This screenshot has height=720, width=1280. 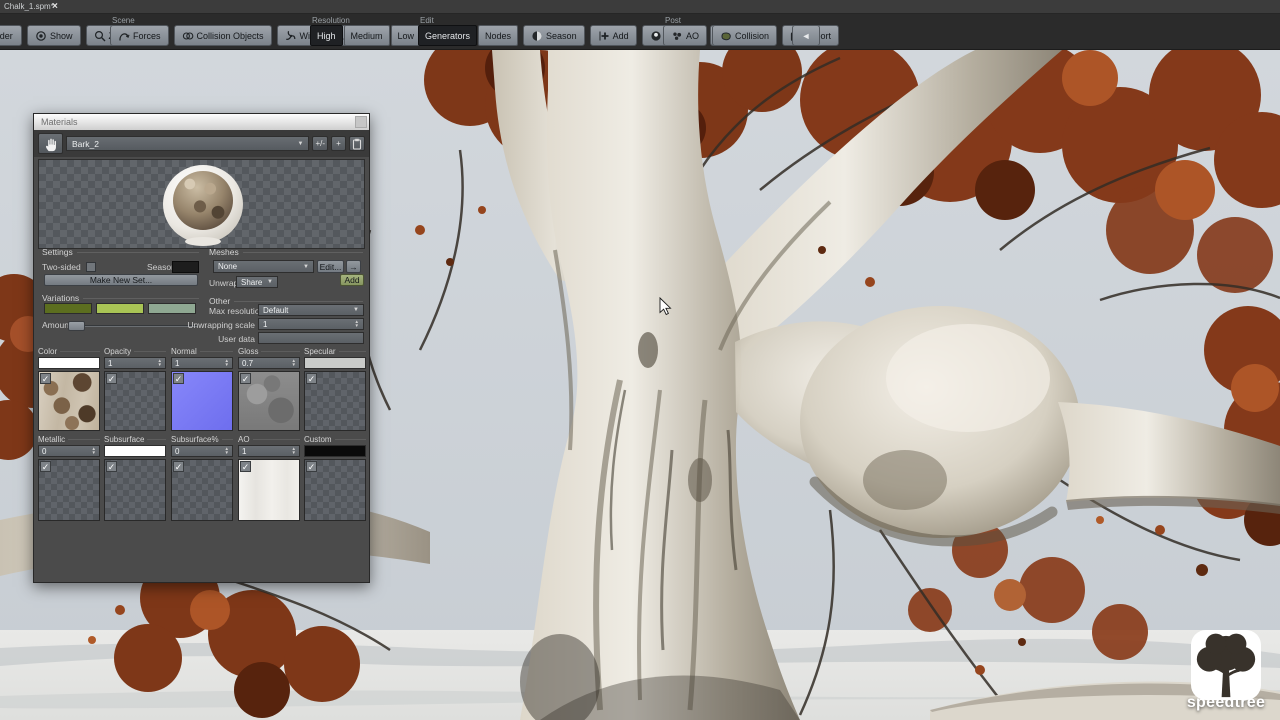 I want to click on specular-texture-thumbnail: ✓, so click(x=335, y=401).